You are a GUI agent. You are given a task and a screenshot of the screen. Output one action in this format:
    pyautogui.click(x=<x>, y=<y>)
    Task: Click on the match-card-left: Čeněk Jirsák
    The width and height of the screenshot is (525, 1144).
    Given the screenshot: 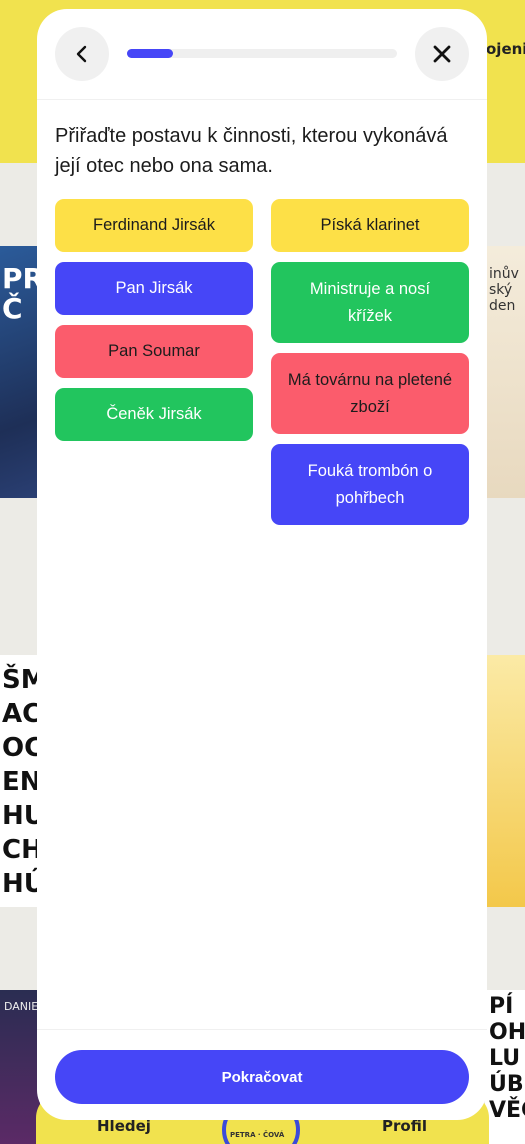 What is the action you would take?
    pyautogui.click(x=154, y=414)
    